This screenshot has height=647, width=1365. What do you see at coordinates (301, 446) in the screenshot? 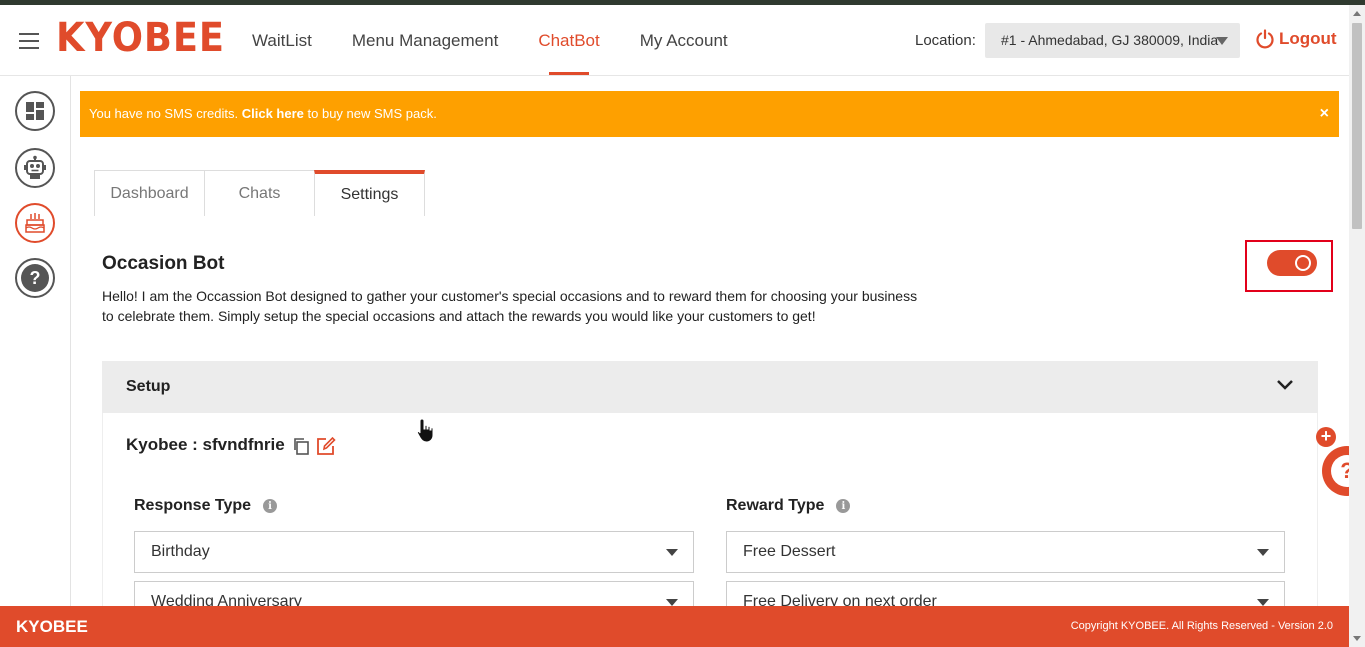
I see `copy-icon` at bounding box center [301, 446].